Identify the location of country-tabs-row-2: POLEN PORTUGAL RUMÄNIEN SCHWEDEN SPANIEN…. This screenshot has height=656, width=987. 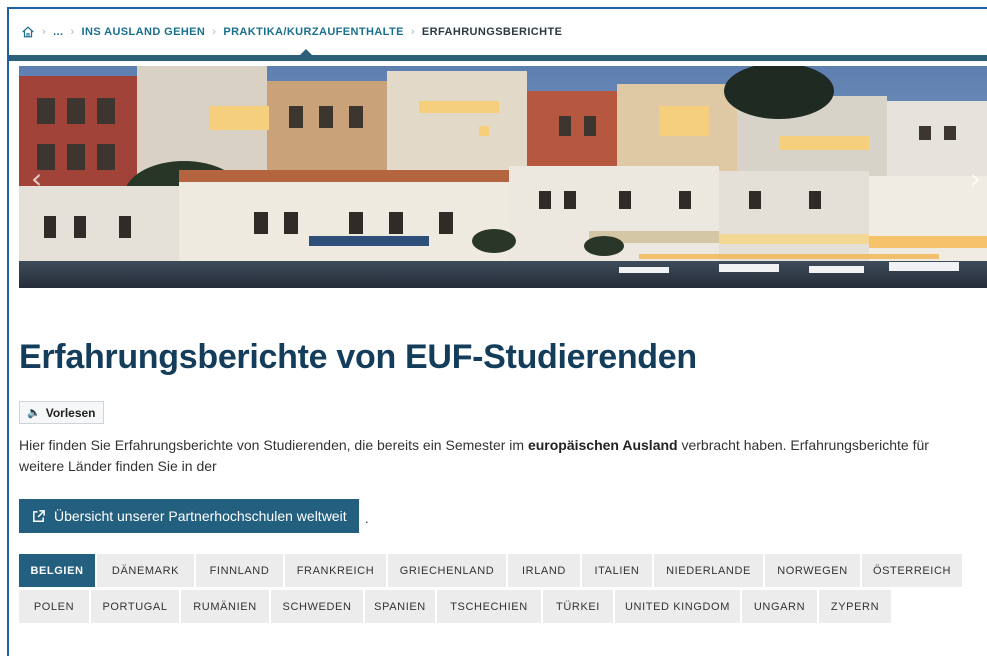
(496, 606).